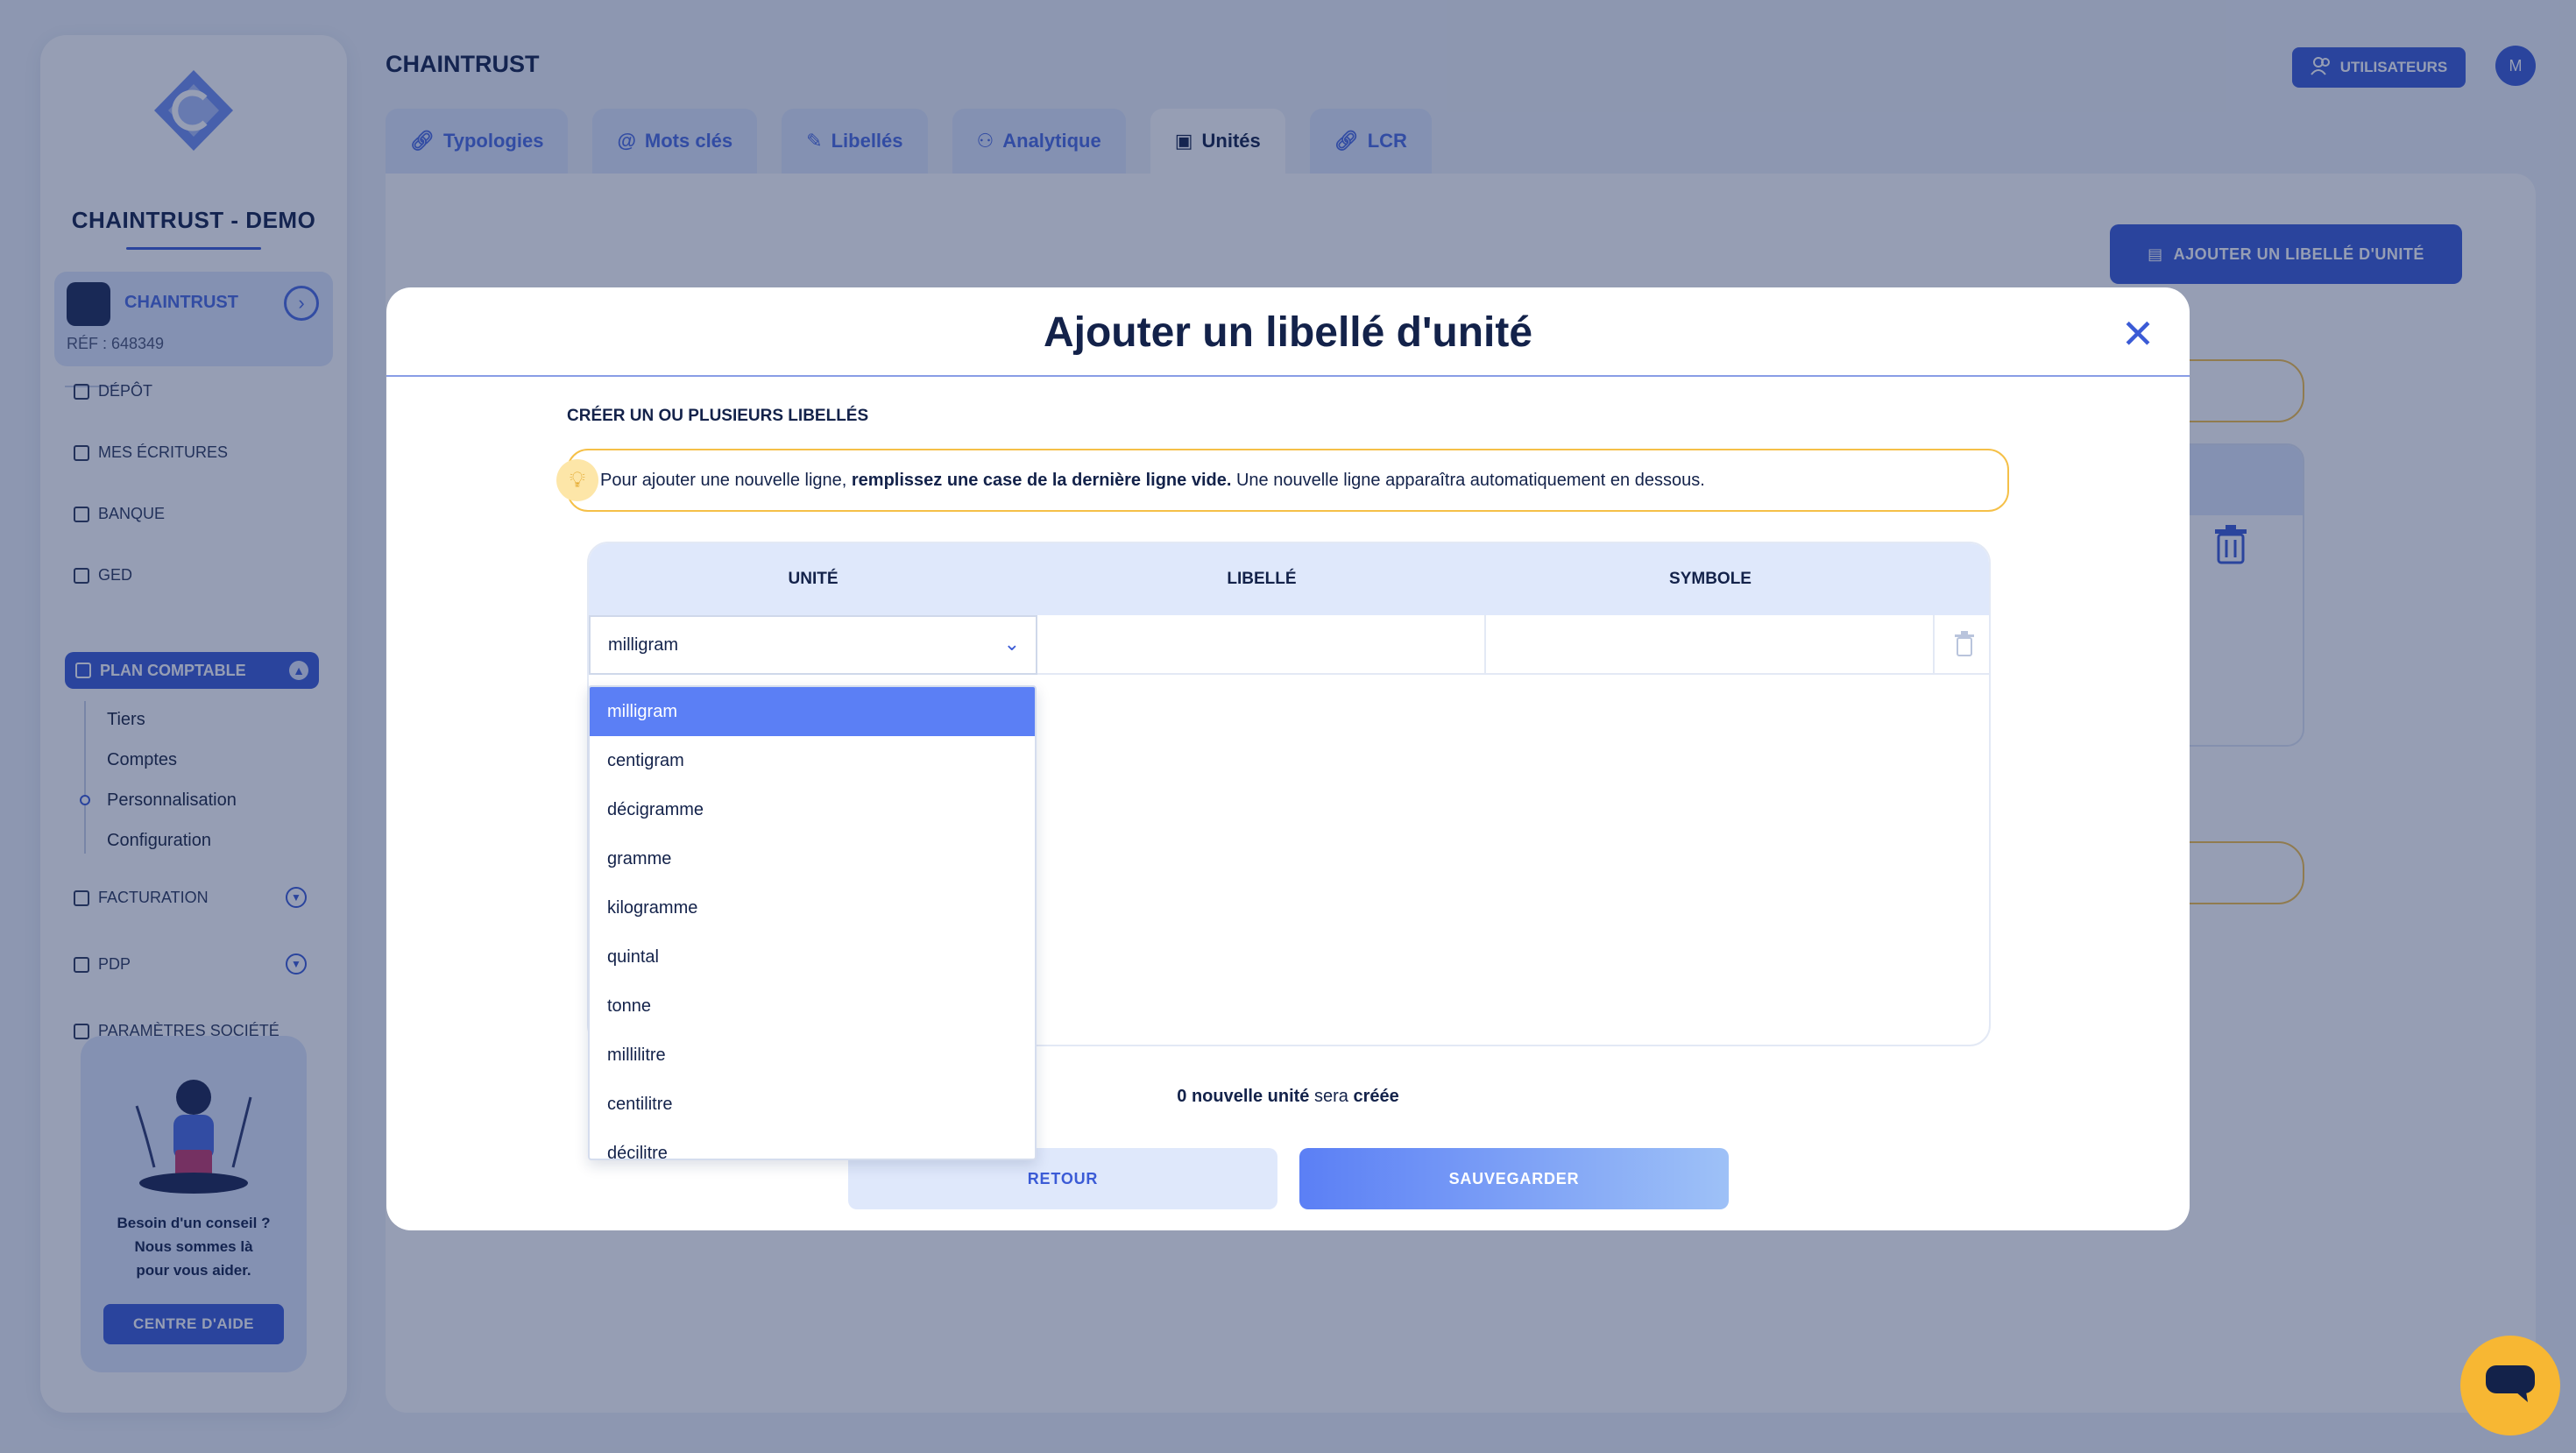 Image resolution: width=2576 pixels, height=1453 pixels. What do you see at coordinates (1964, 644) in the screenshot?
I see `trash-icon` at bounding box center [1964, 644].